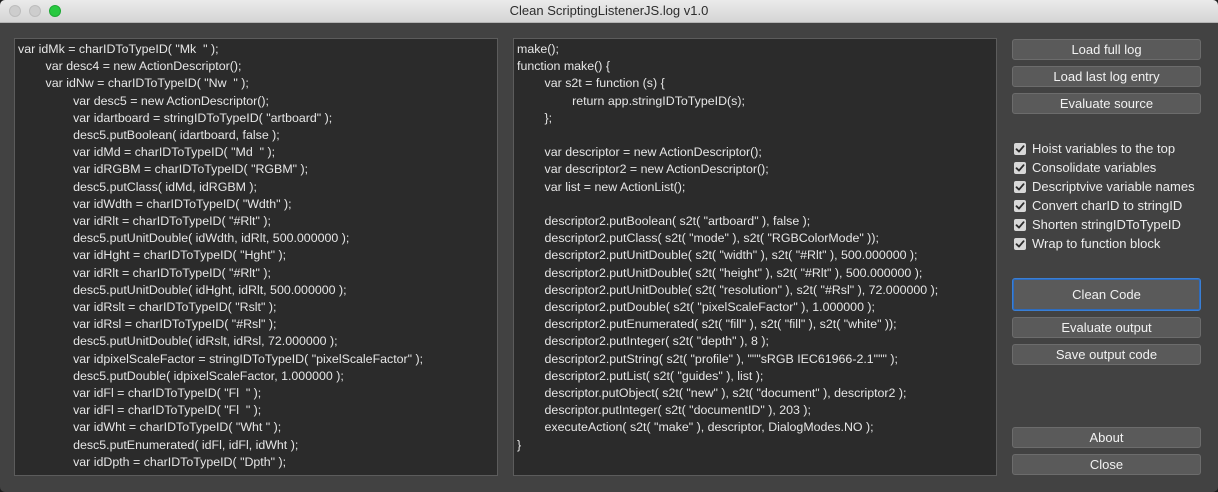  What do you see at coordinates (1106, 464) in the screenshot?
I see `close-button: Close` at bounding box center [1106, 464].